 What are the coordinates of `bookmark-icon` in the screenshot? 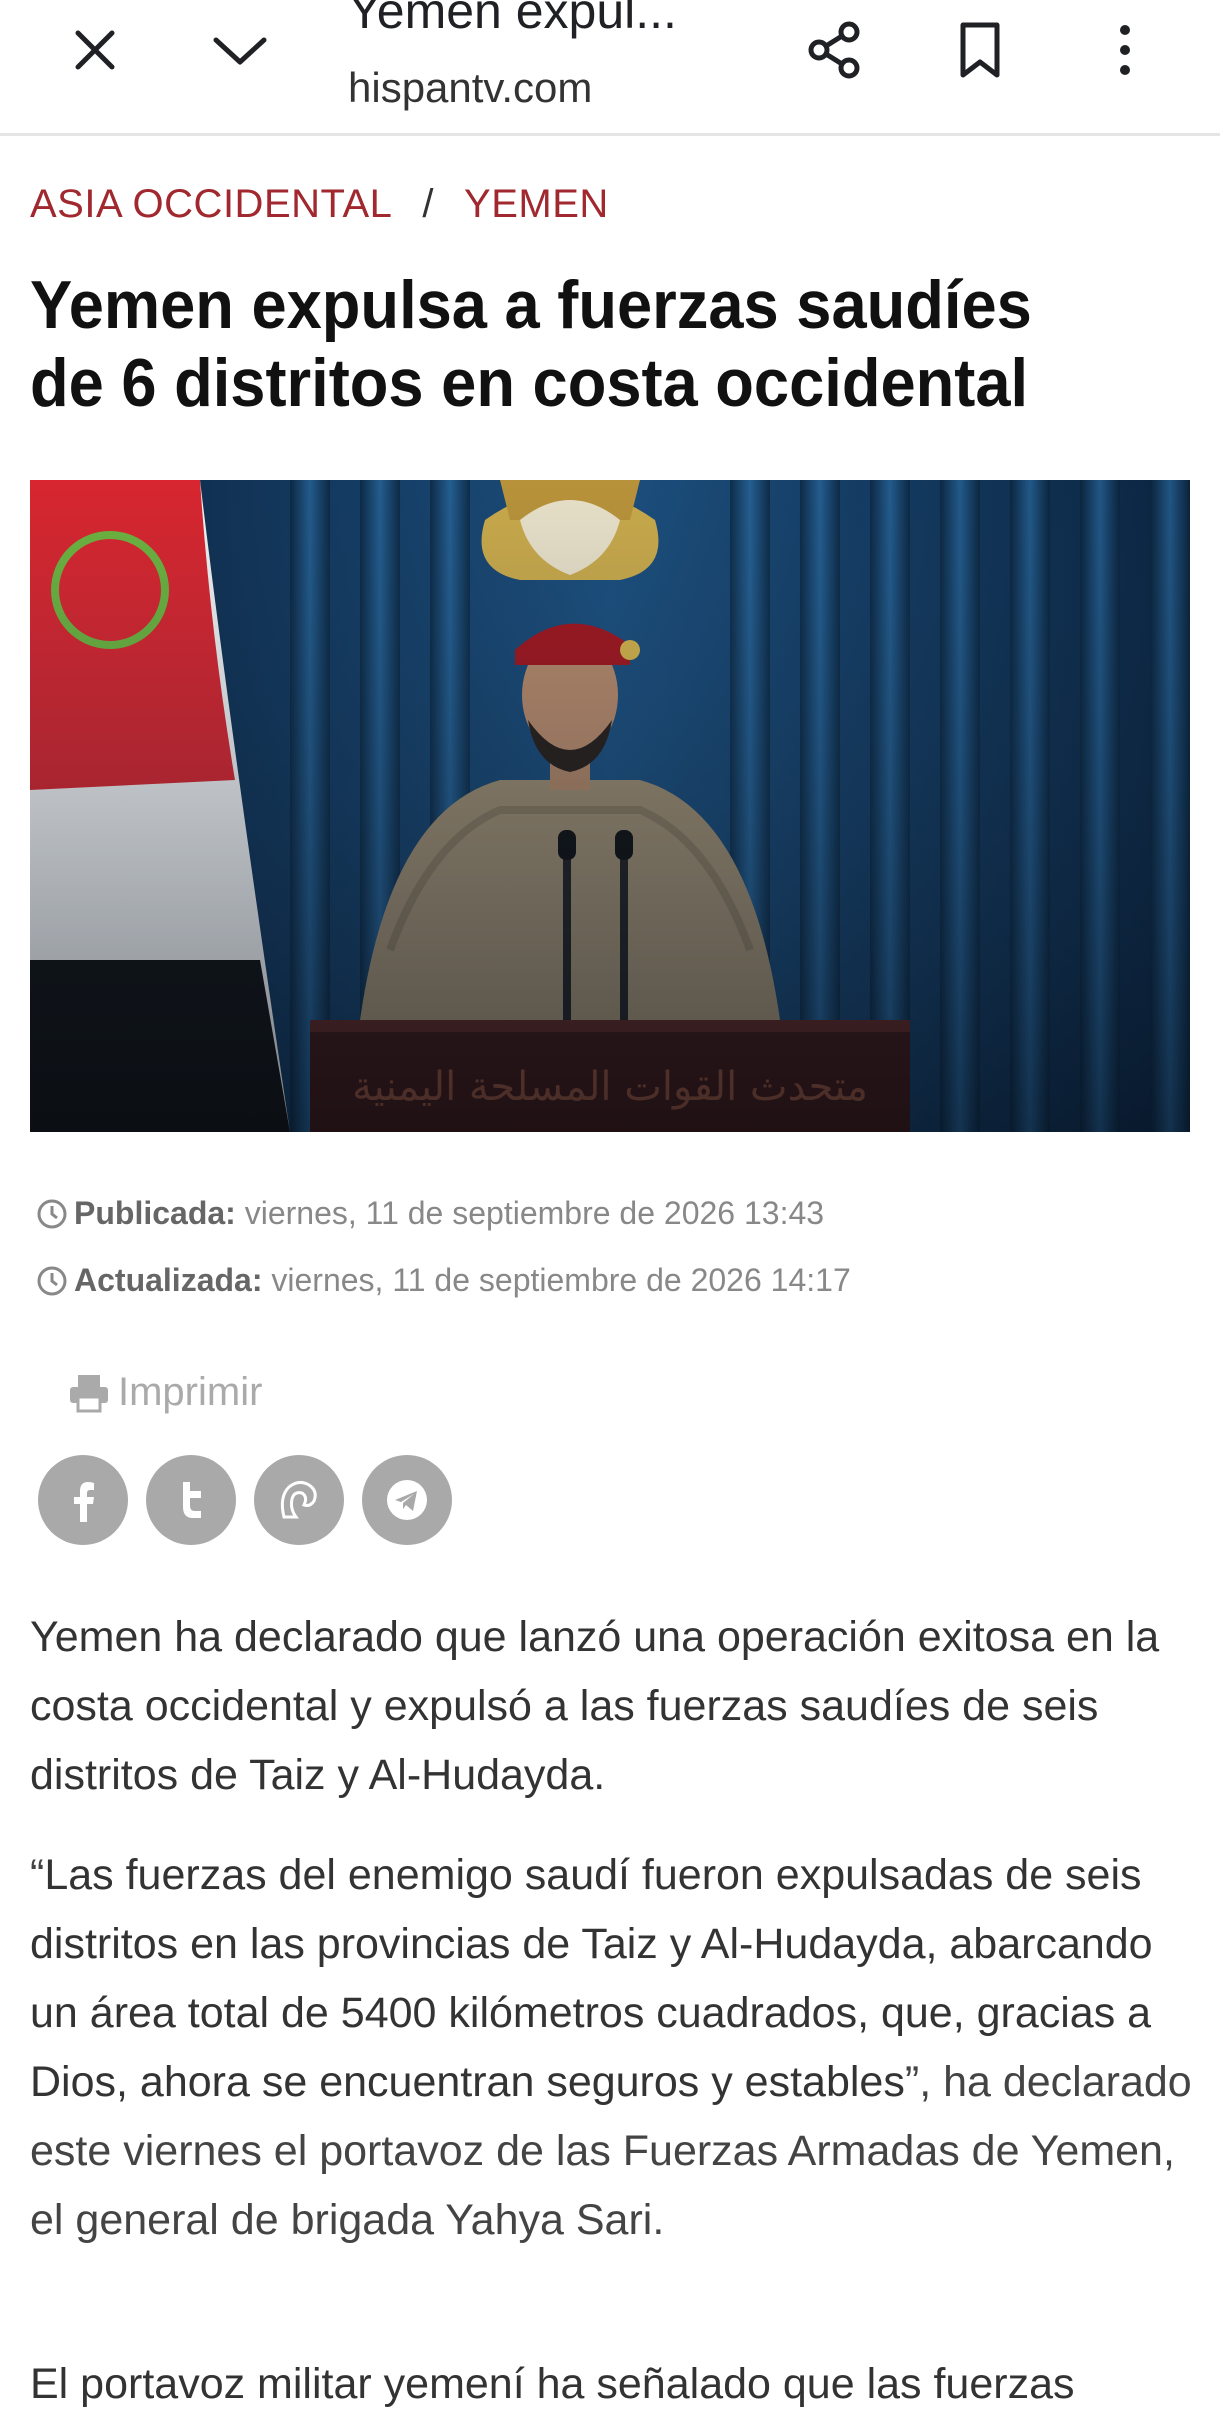 It's located at (980, 50).